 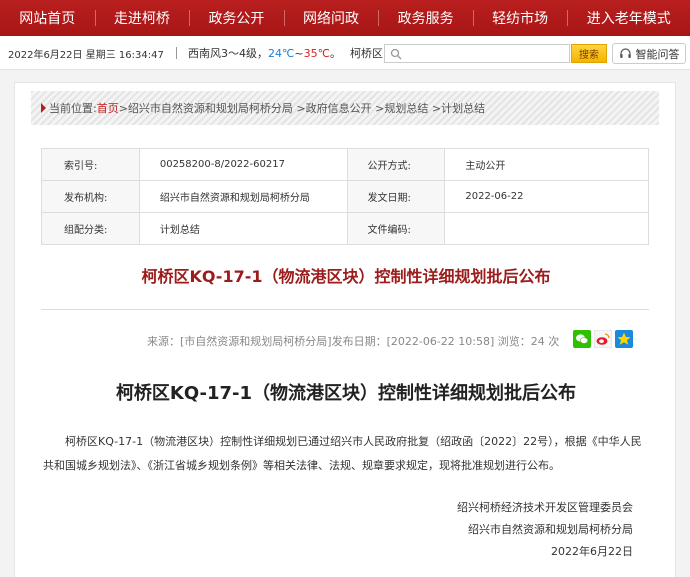 I want to click on signature-date: 2022年6月22日, so click(x=592, y=551).